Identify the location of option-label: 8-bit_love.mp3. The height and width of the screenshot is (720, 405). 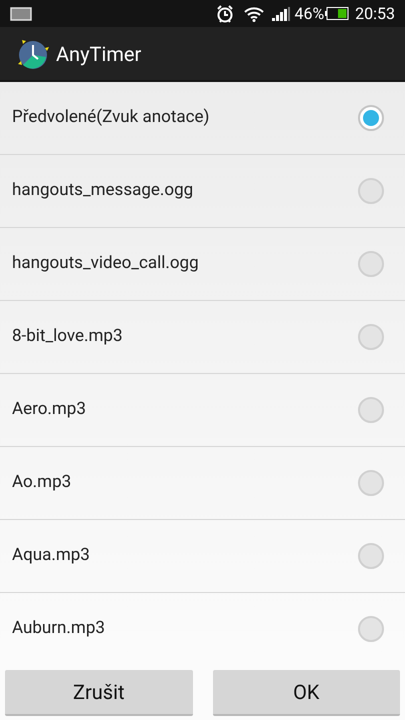
(68, 336).